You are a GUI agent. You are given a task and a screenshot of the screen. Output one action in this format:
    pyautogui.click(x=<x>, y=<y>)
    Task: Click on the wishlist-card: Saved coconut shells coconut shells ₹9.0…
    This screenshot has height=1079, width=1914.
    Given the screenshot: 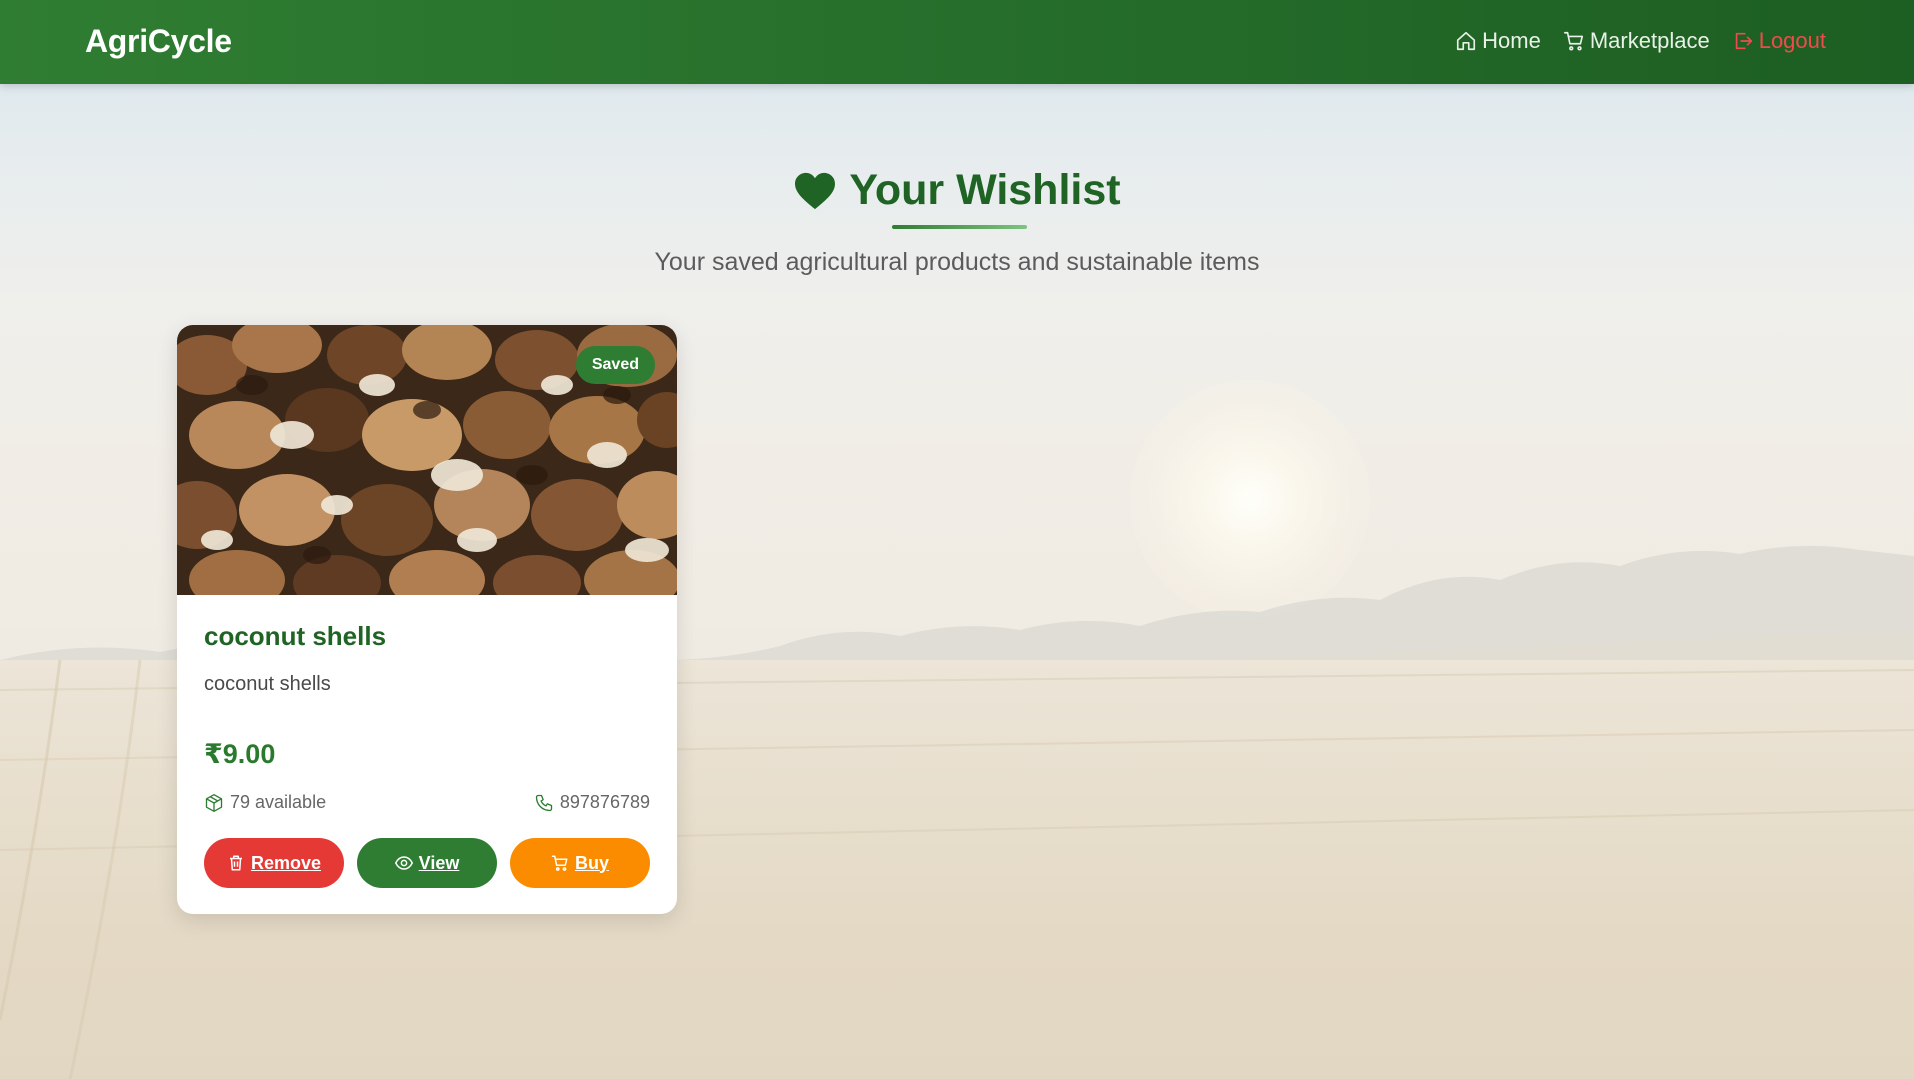 What is the action you would take?
    pyautogui.click(x=427, y=619)
    